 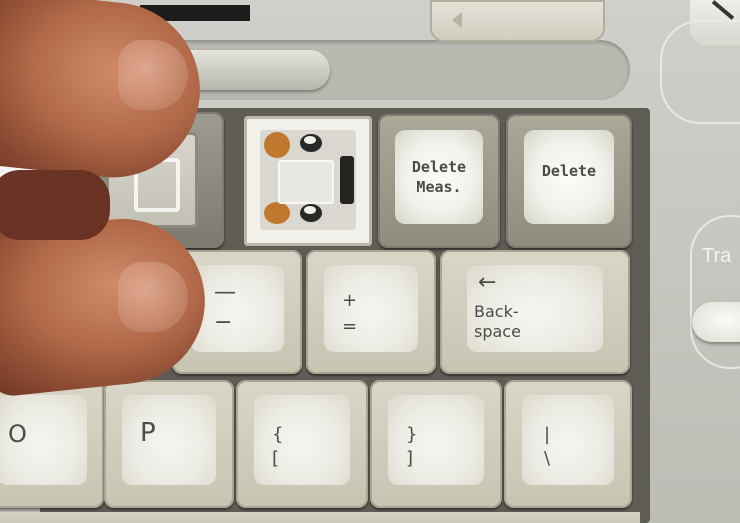 I want to click on right-oval-button, so click(x=716, y=322).